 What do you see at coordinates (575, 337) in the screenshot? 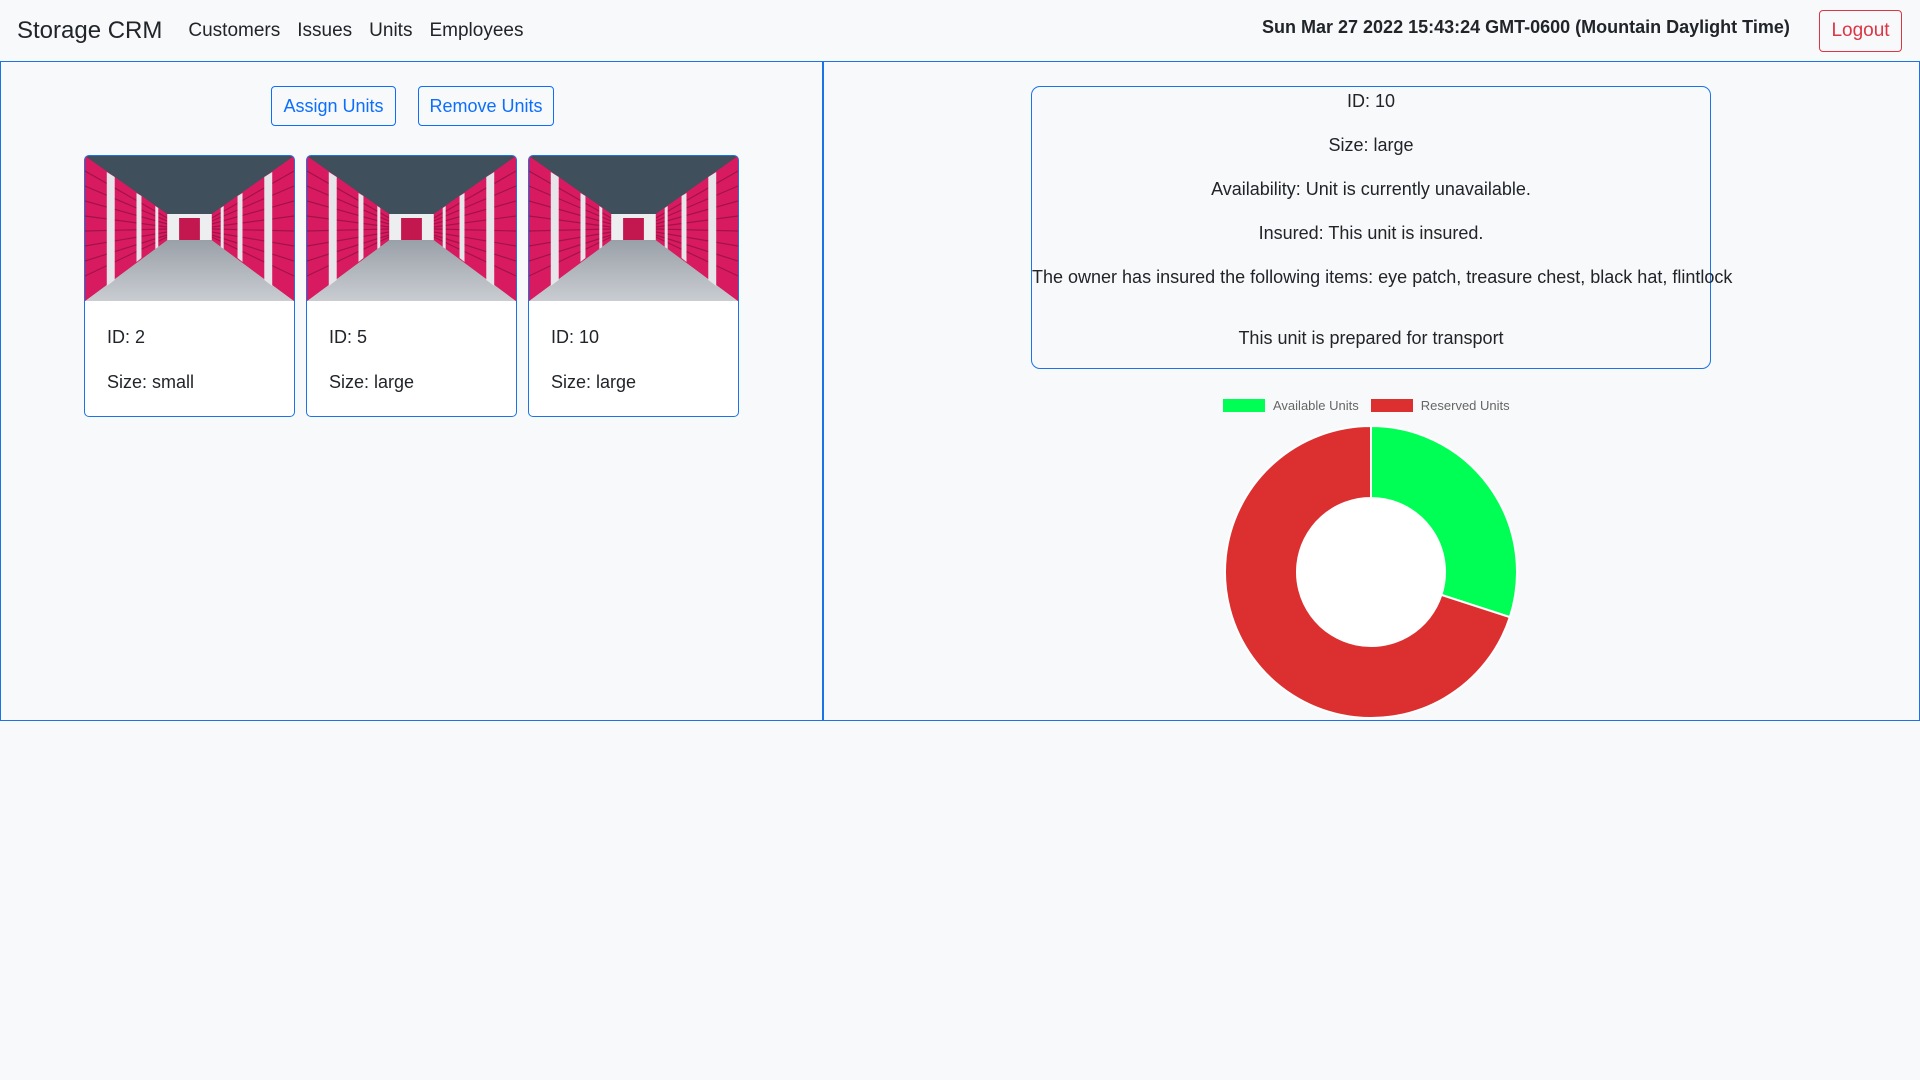
I see `card-unit-id: ID: 10` at bounding box center [575, 337].